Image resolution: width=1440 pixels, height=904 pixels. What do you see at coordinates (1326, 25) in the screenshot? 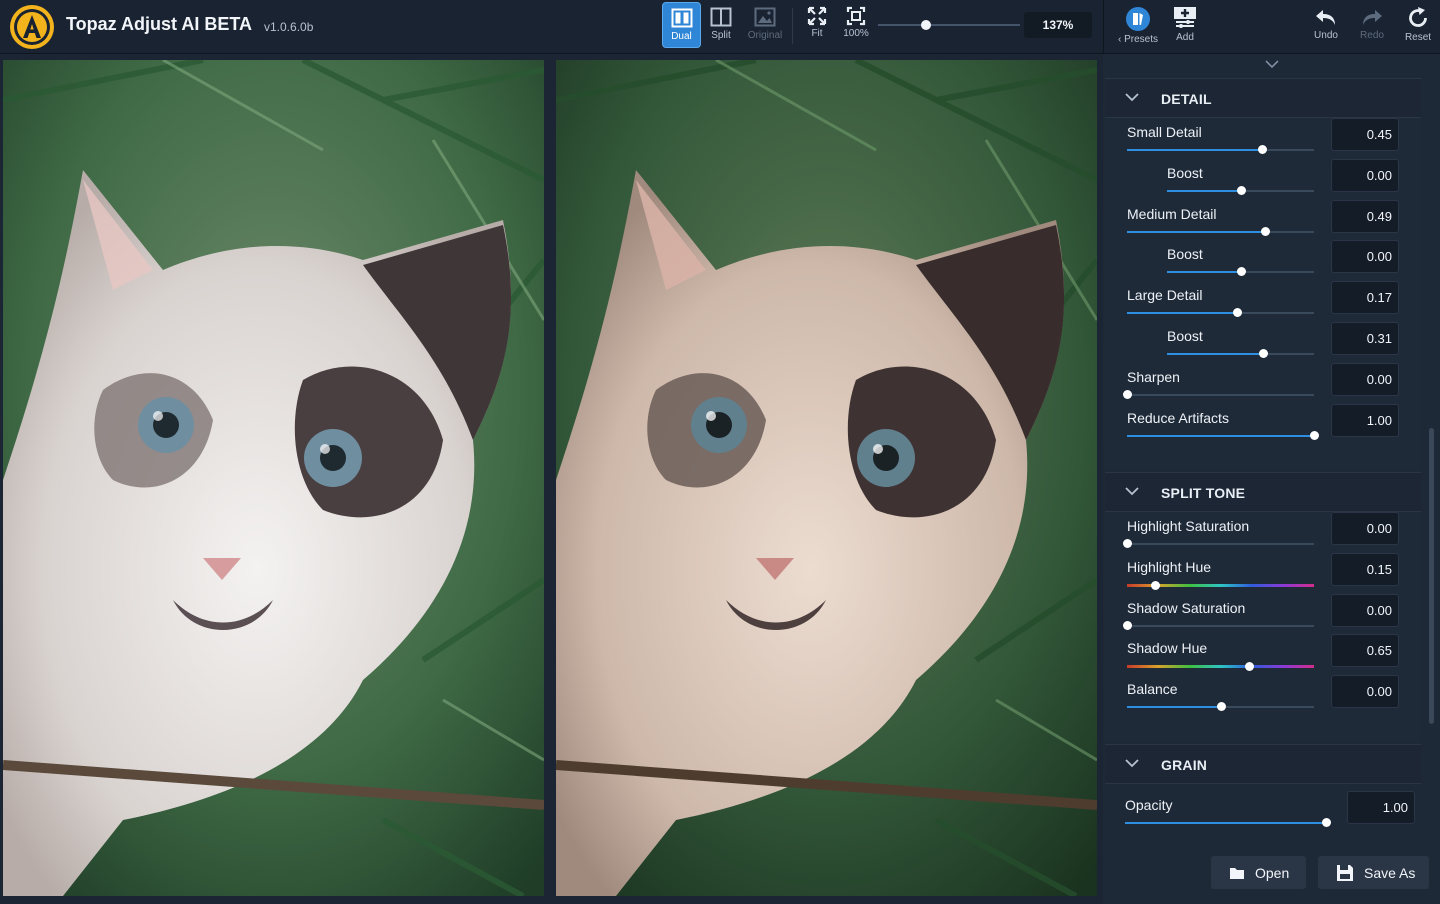
I see `undo-button: Undo` at bounding box center [1326, 25].